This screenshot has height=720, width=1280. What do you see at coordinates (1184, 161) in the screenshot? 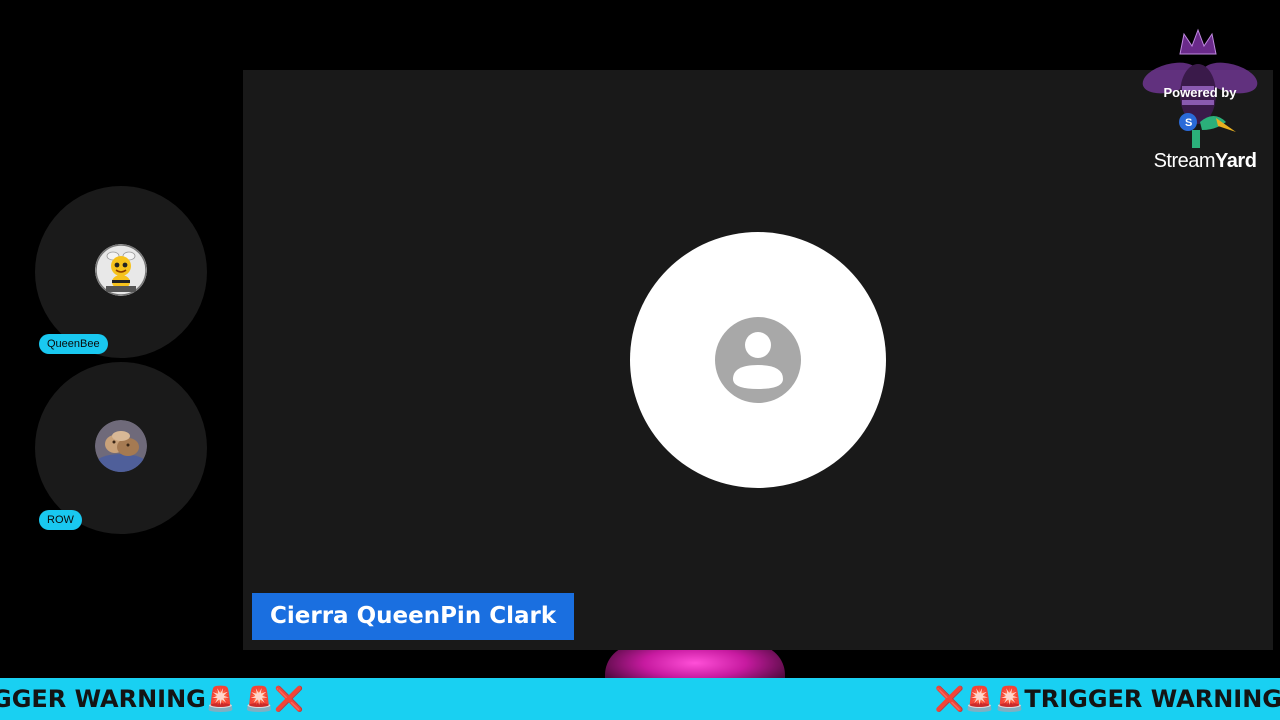
I see `streamyard-word-stream: Stream` at bounding box center [1184, 161].